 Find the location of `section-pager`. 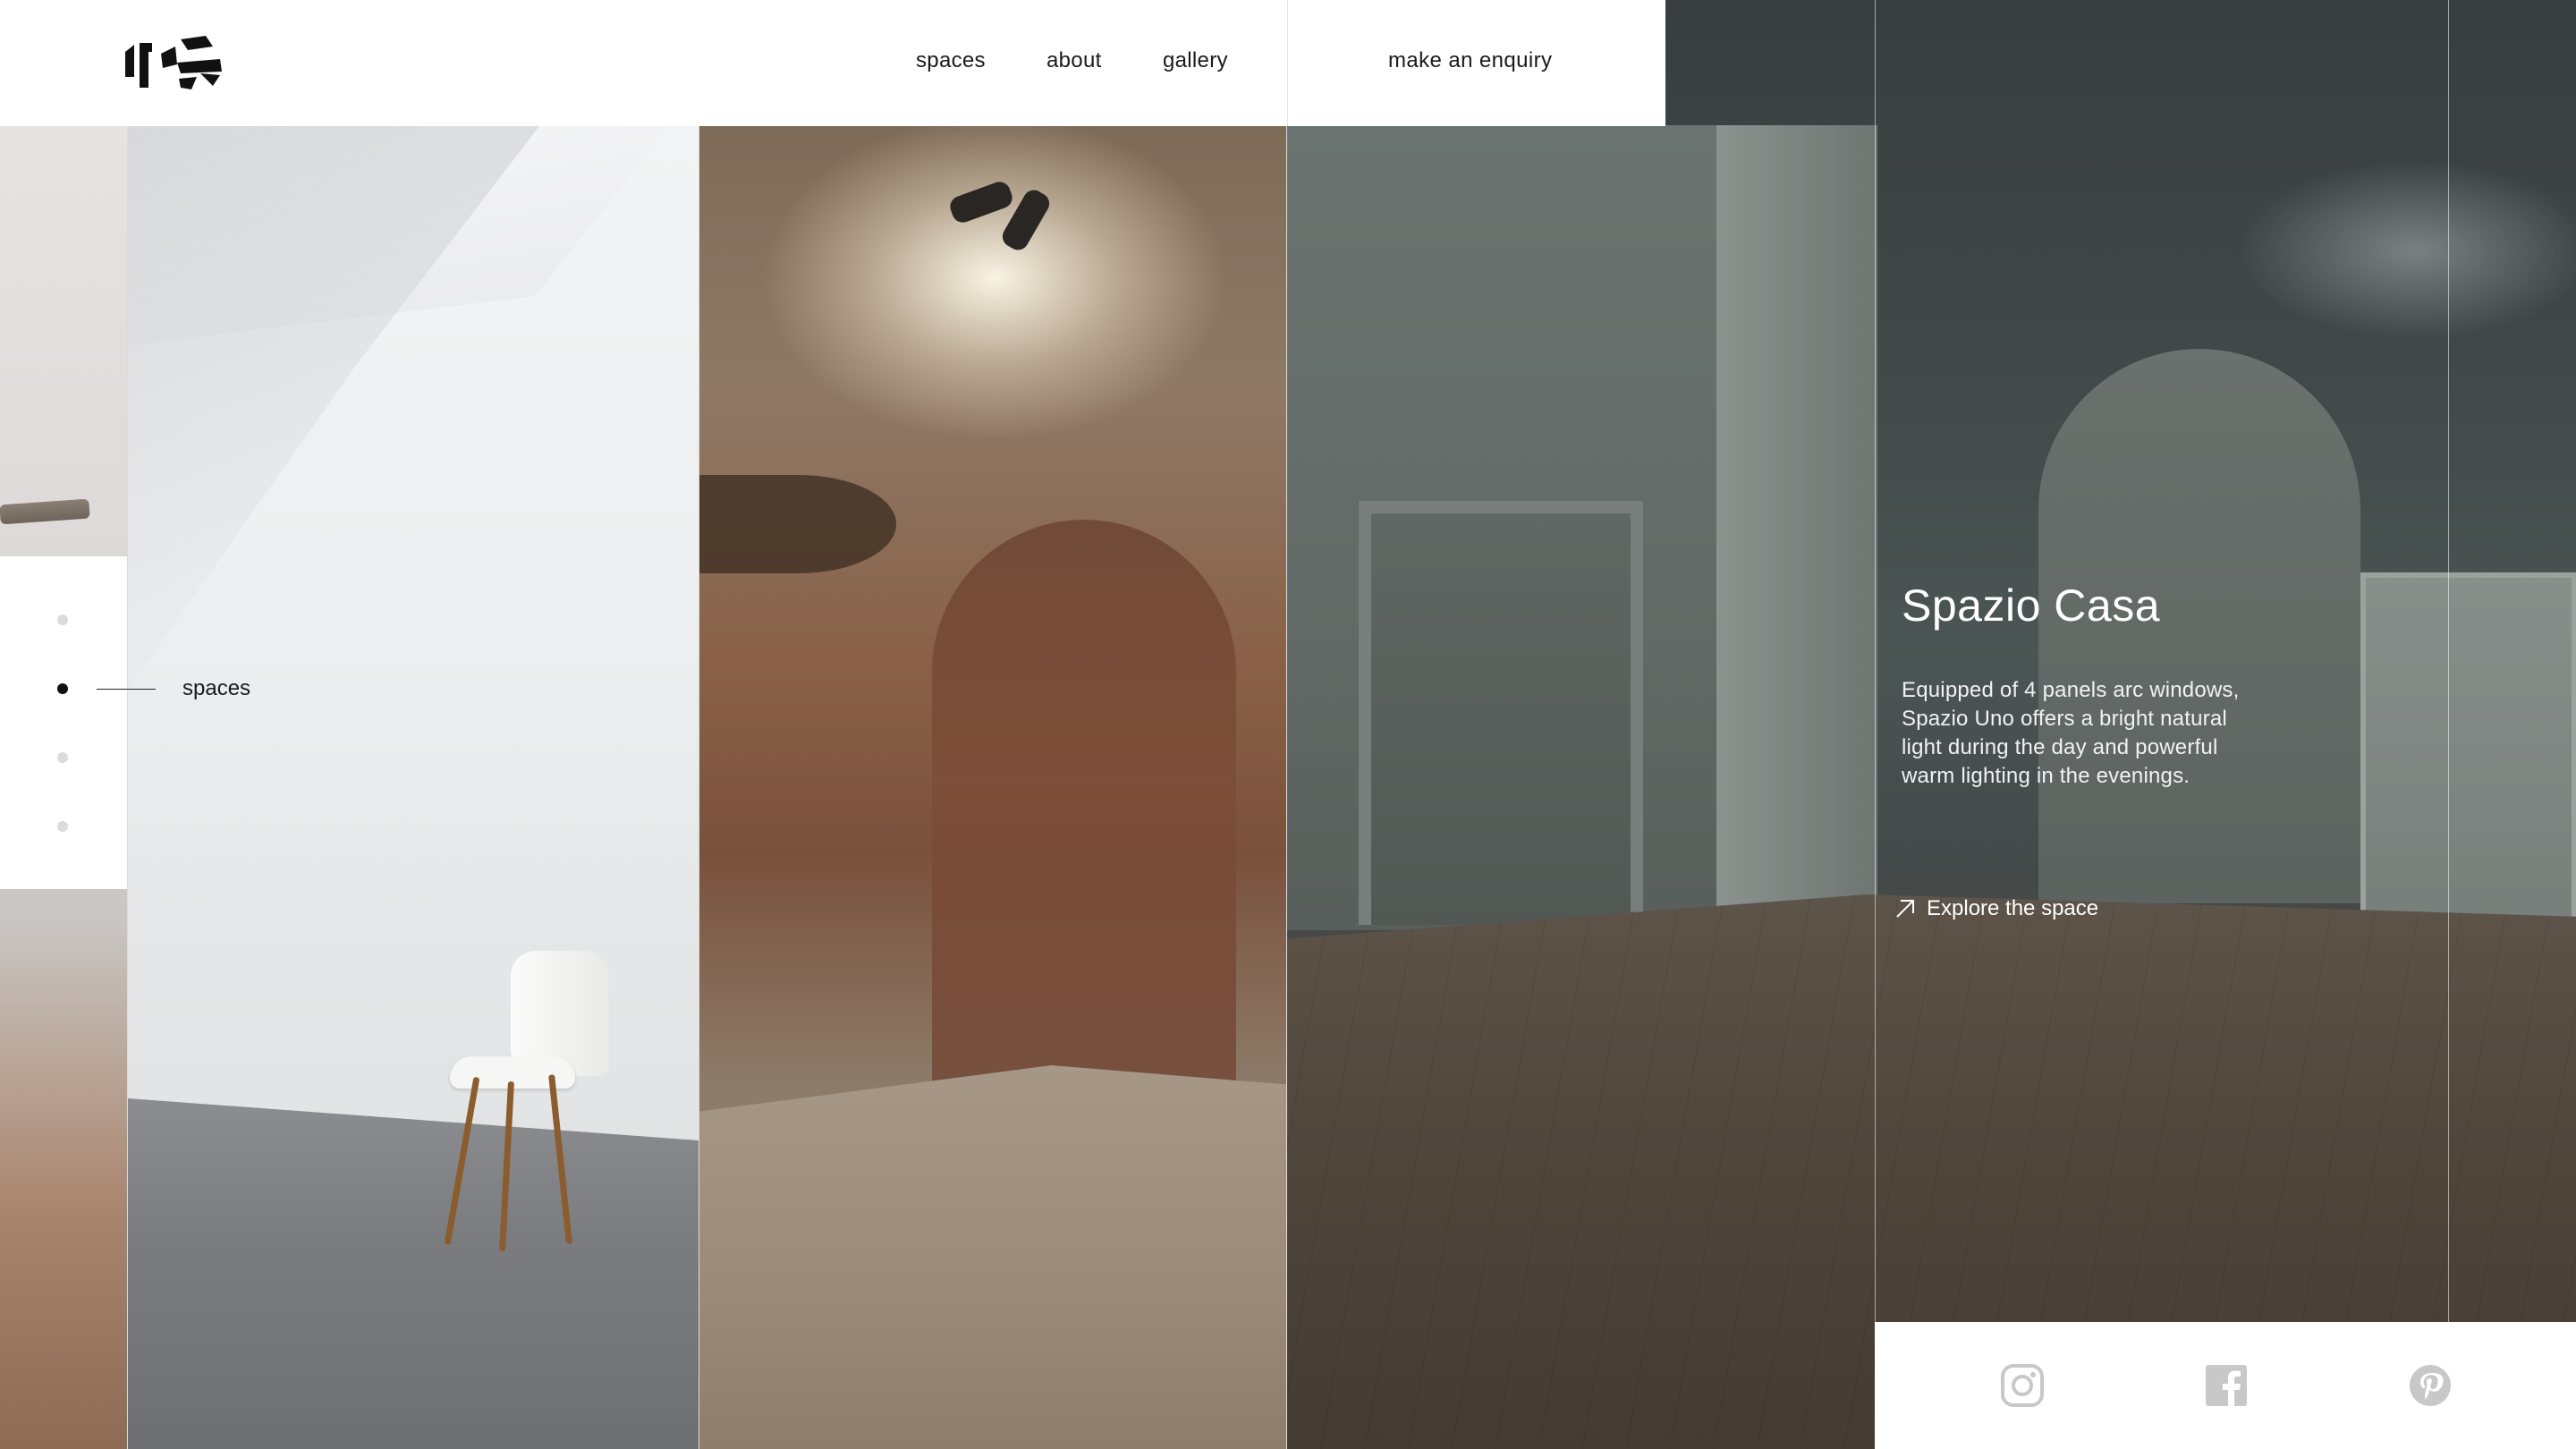

section-pager is located at coordinates (63, 722).